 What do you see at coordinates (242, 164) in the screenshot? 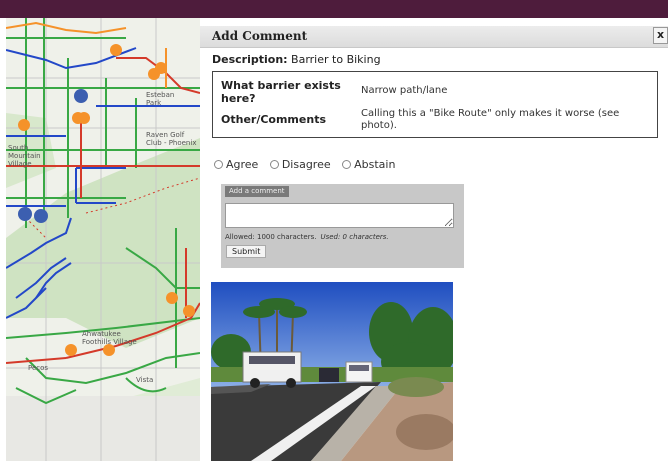
I see `agree-label: Agree` at bounding box center [242, 164].